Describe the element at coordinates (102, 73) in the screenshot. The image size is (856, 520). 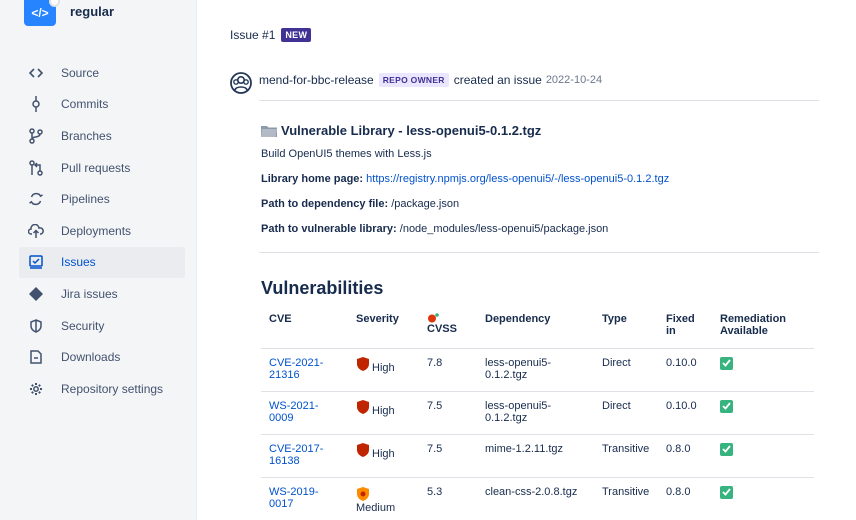
I see `sidebar-item-source: Source` at that location.